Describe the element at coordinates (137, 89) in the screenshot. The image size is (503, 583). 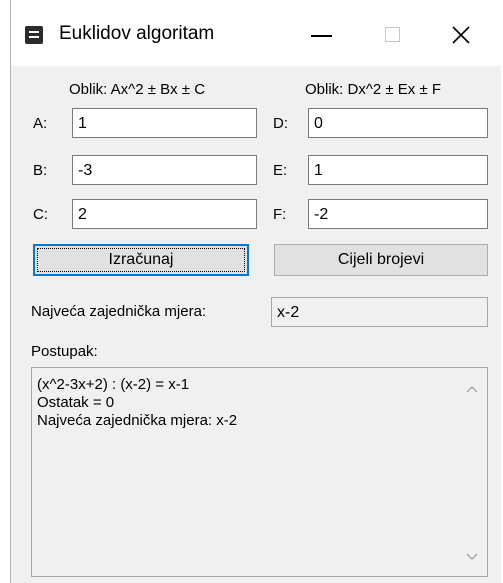
I see `form-header-left: Oblik: Ax^2 ± Bx ± C` at that location.